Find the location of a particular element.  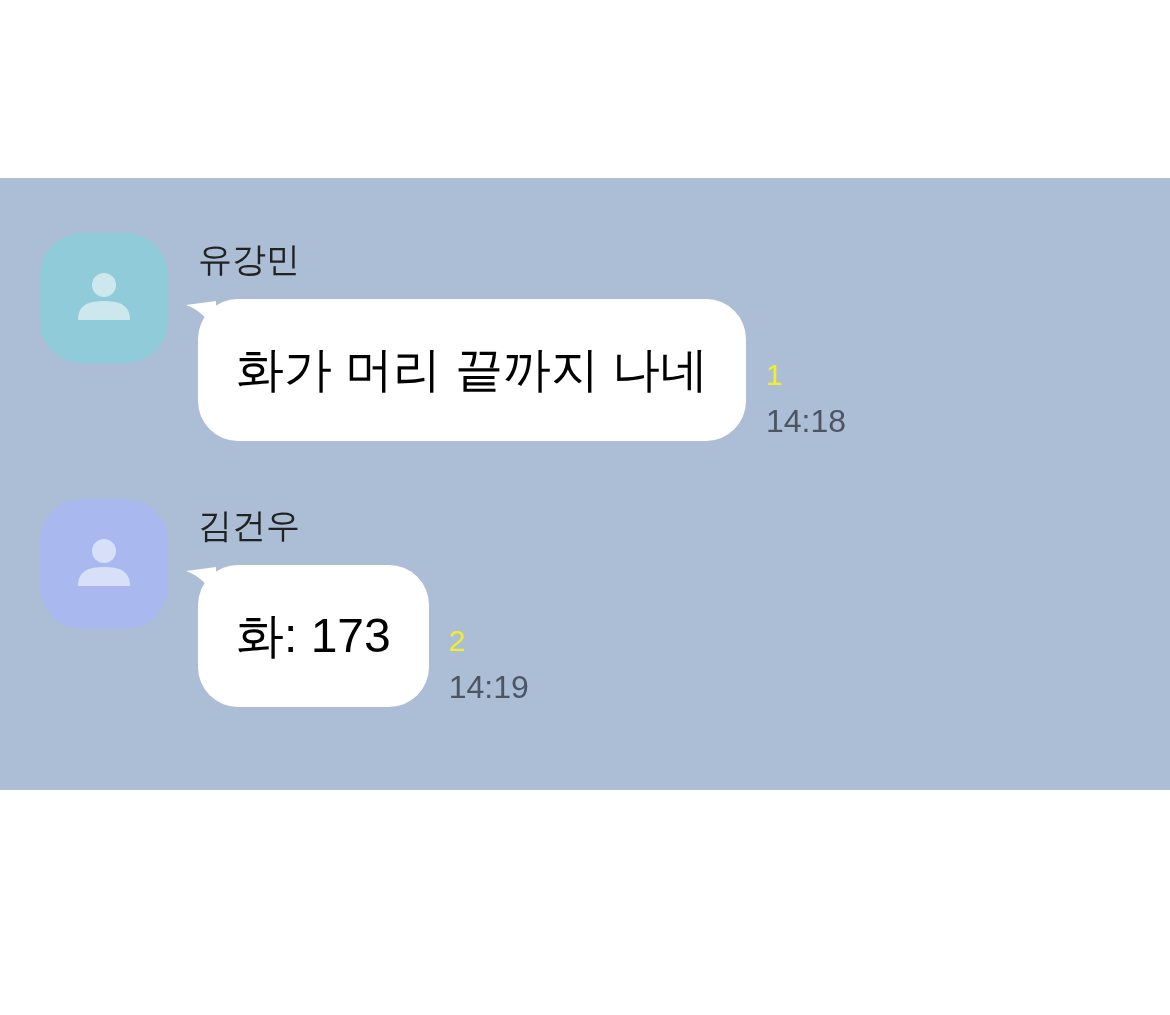

sender-name: 김건우 is located at coordinates (249, 525).